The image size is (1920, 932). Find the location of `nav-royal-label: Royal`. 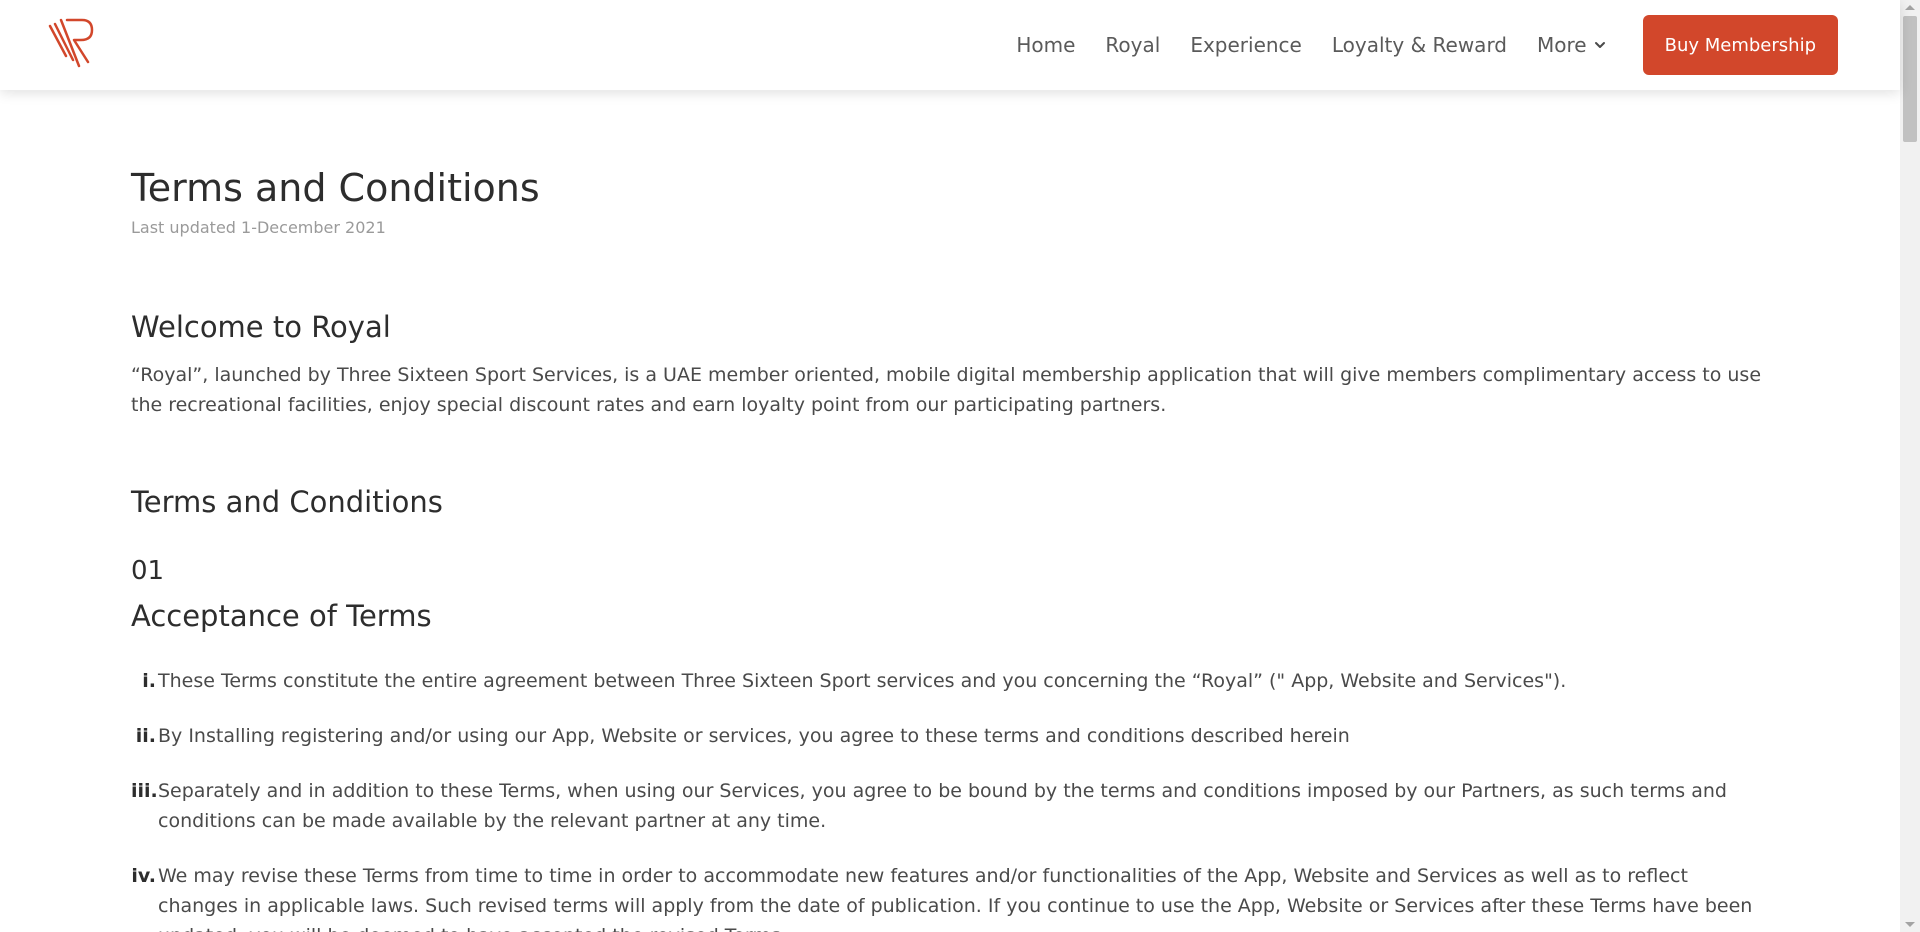

nav-royal-label: Royal is located at coordinates (1133, 45).